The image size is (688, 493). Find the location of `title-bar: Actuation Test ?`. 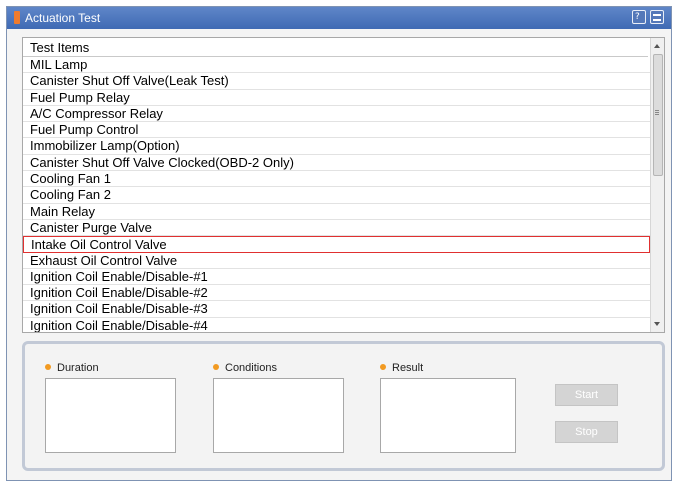

title-bar: Actuation Test ? is located at coordinates (339, 18).